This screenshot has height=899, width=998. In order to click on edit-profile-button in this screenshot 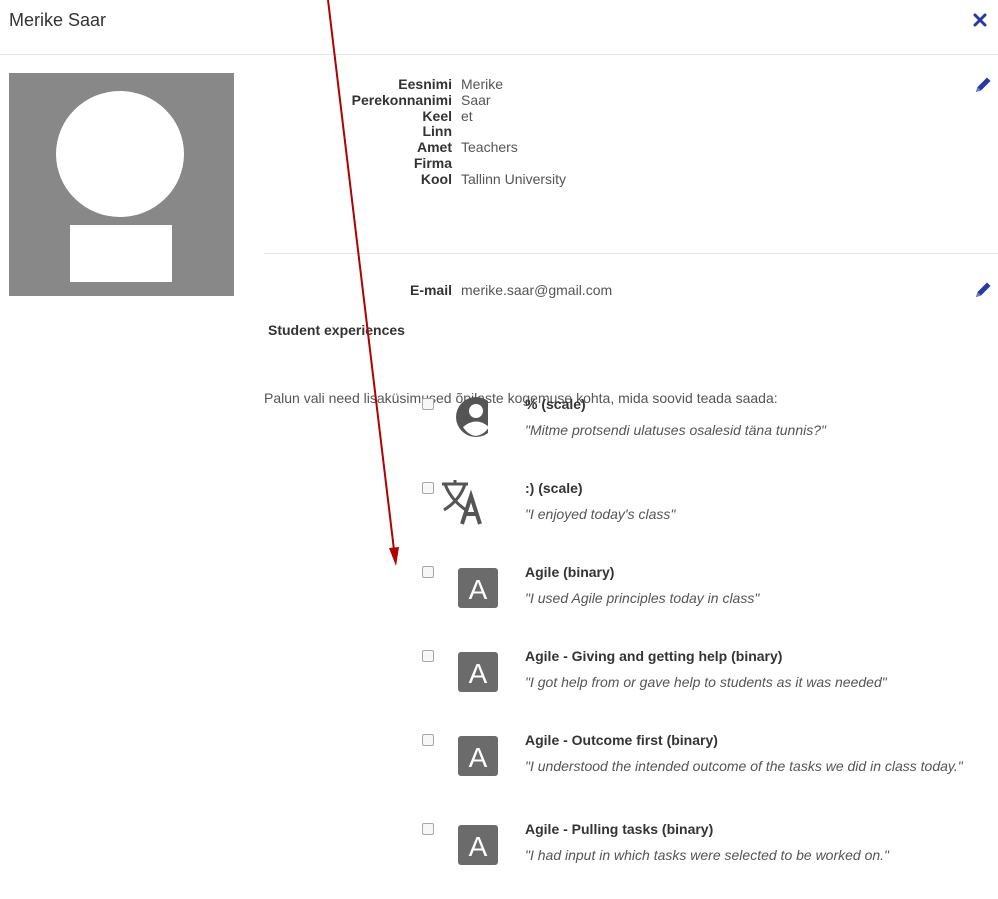, I will do `click(983, 85)`.